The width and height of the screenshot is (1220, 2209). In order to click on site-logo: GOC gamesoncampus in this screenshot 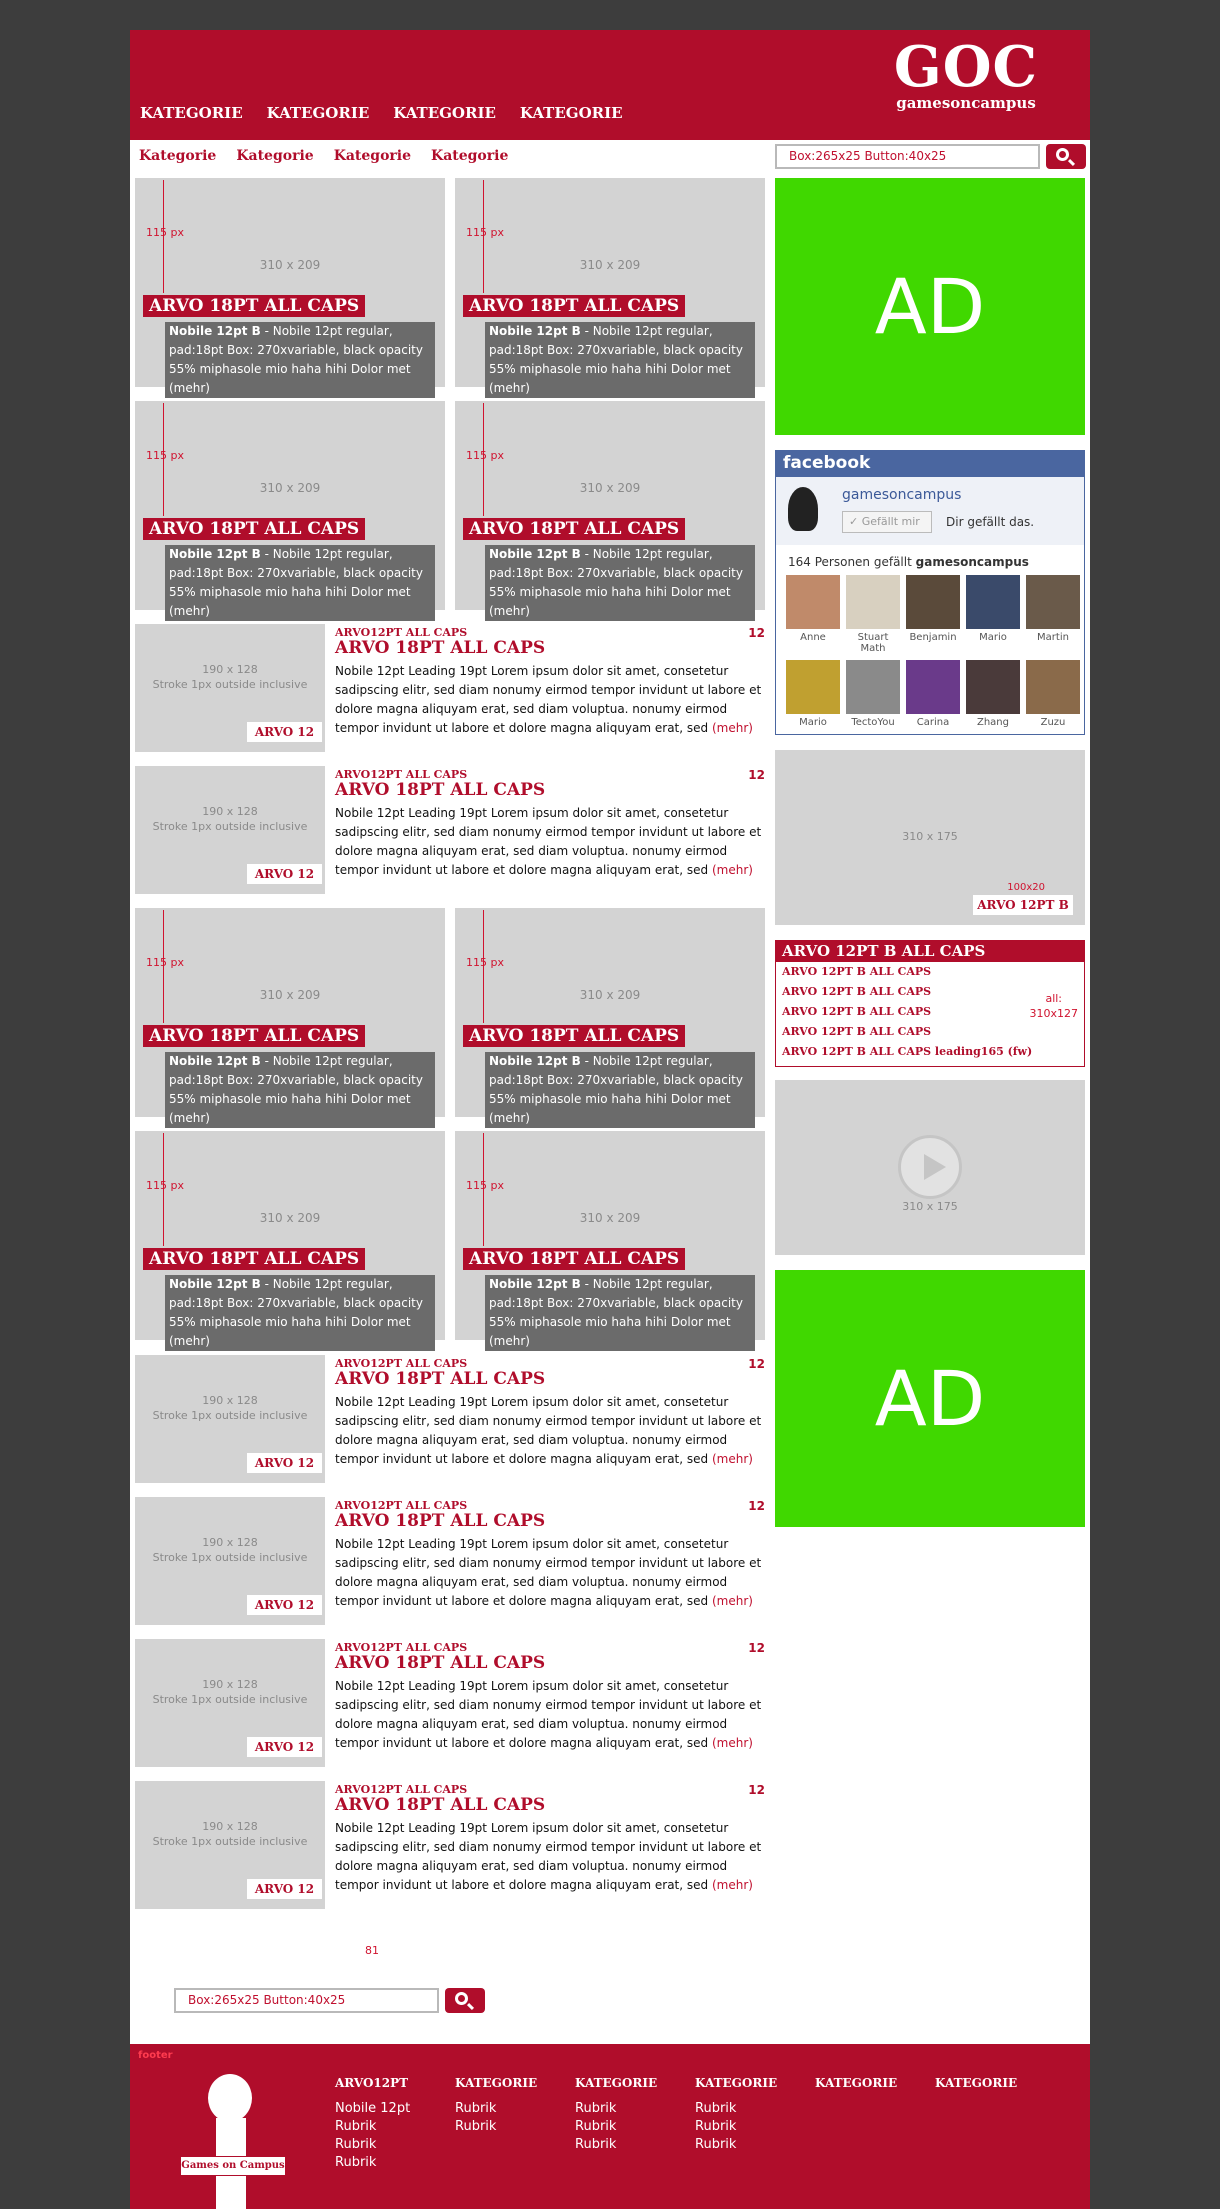, I will do `click(966, 74)`.